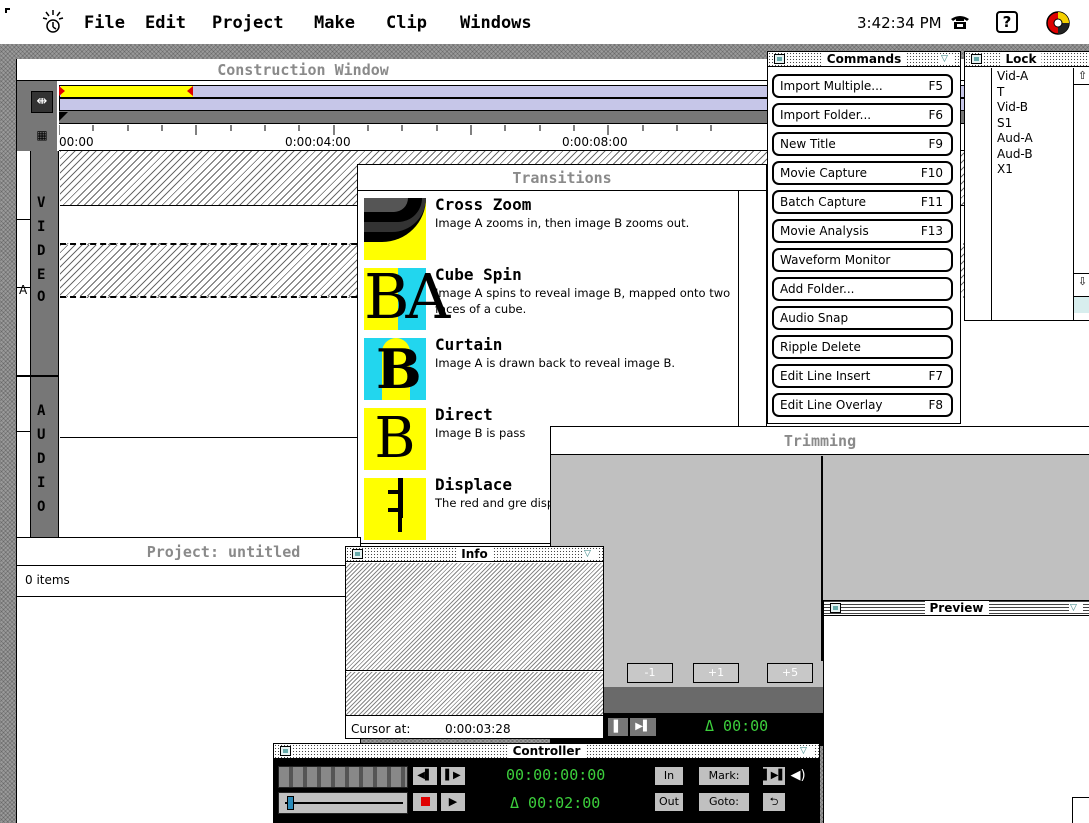 This screenshot has width=1089, height=823. What do you see at coordinates (956, 608) in the screenshot?
I see `preview-titlebar: Preview ▽` at bounding box center [956, 608].